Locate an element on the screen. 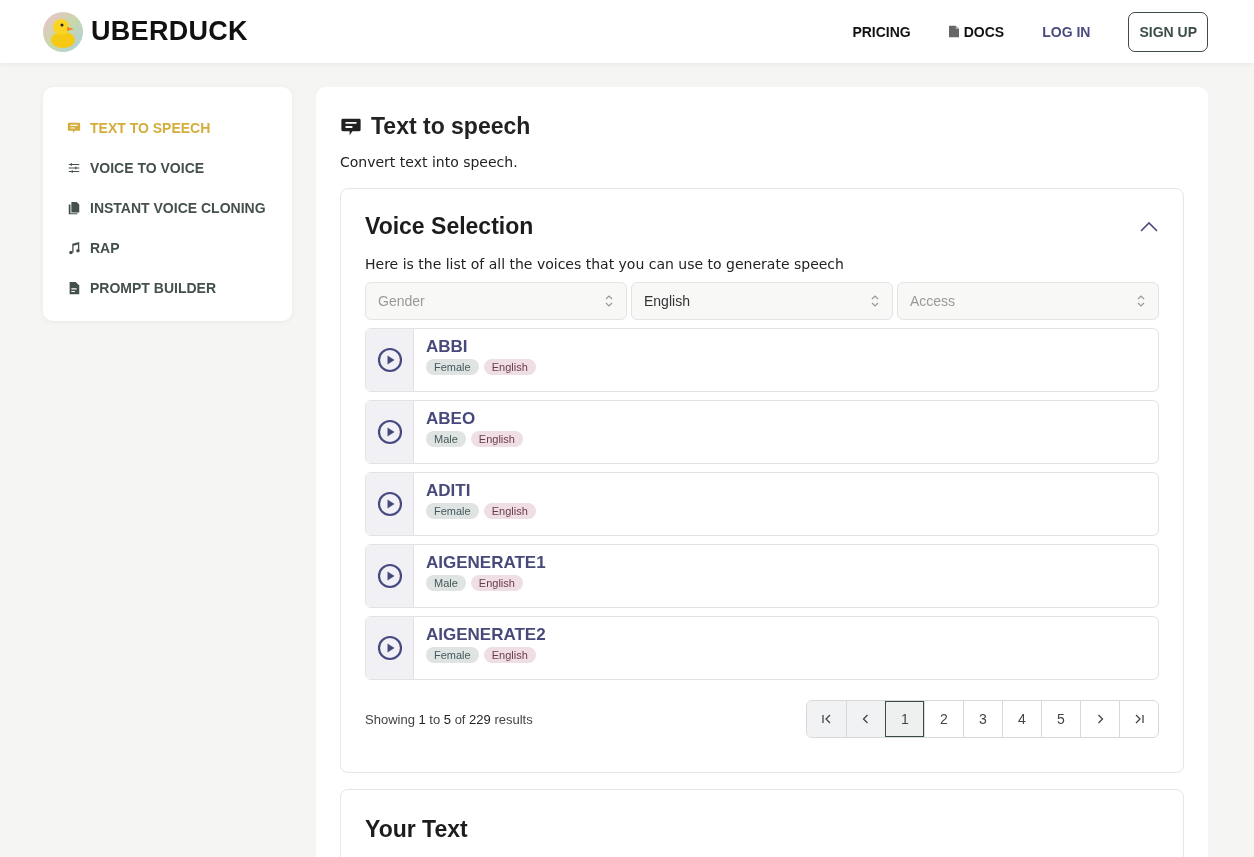 Image resolution: width=1254 pixels, height=857 pixels. results-summary: Showing 1 to 5 of 229 results is located at coordinates (449, 719).